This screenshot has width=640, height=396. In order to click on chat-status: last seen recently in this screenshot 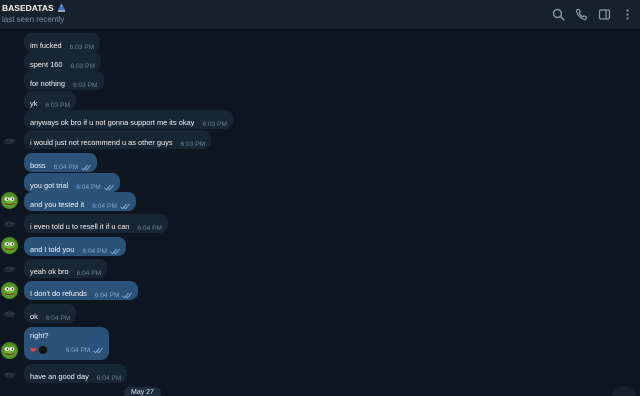, I will do `click(33, 19)`.